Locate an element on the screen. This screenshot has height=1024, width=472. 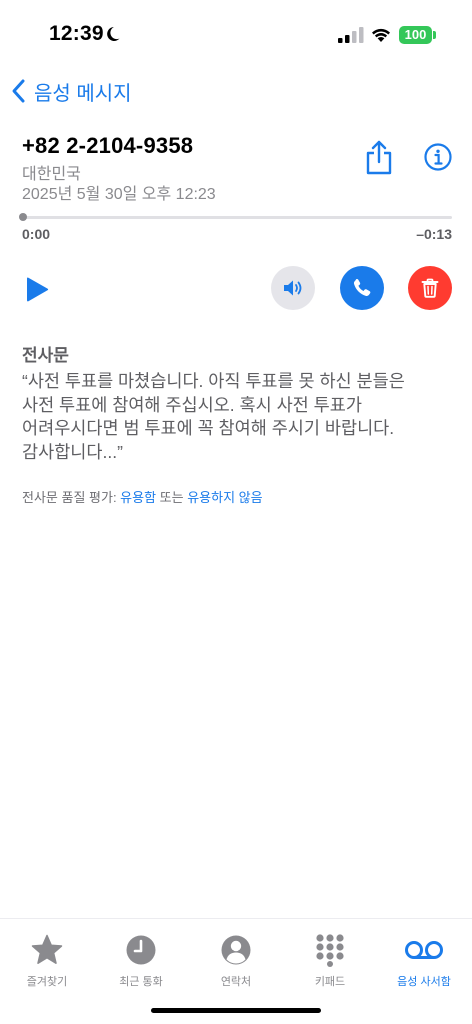
play-icon is located at coordinates (37, 290).